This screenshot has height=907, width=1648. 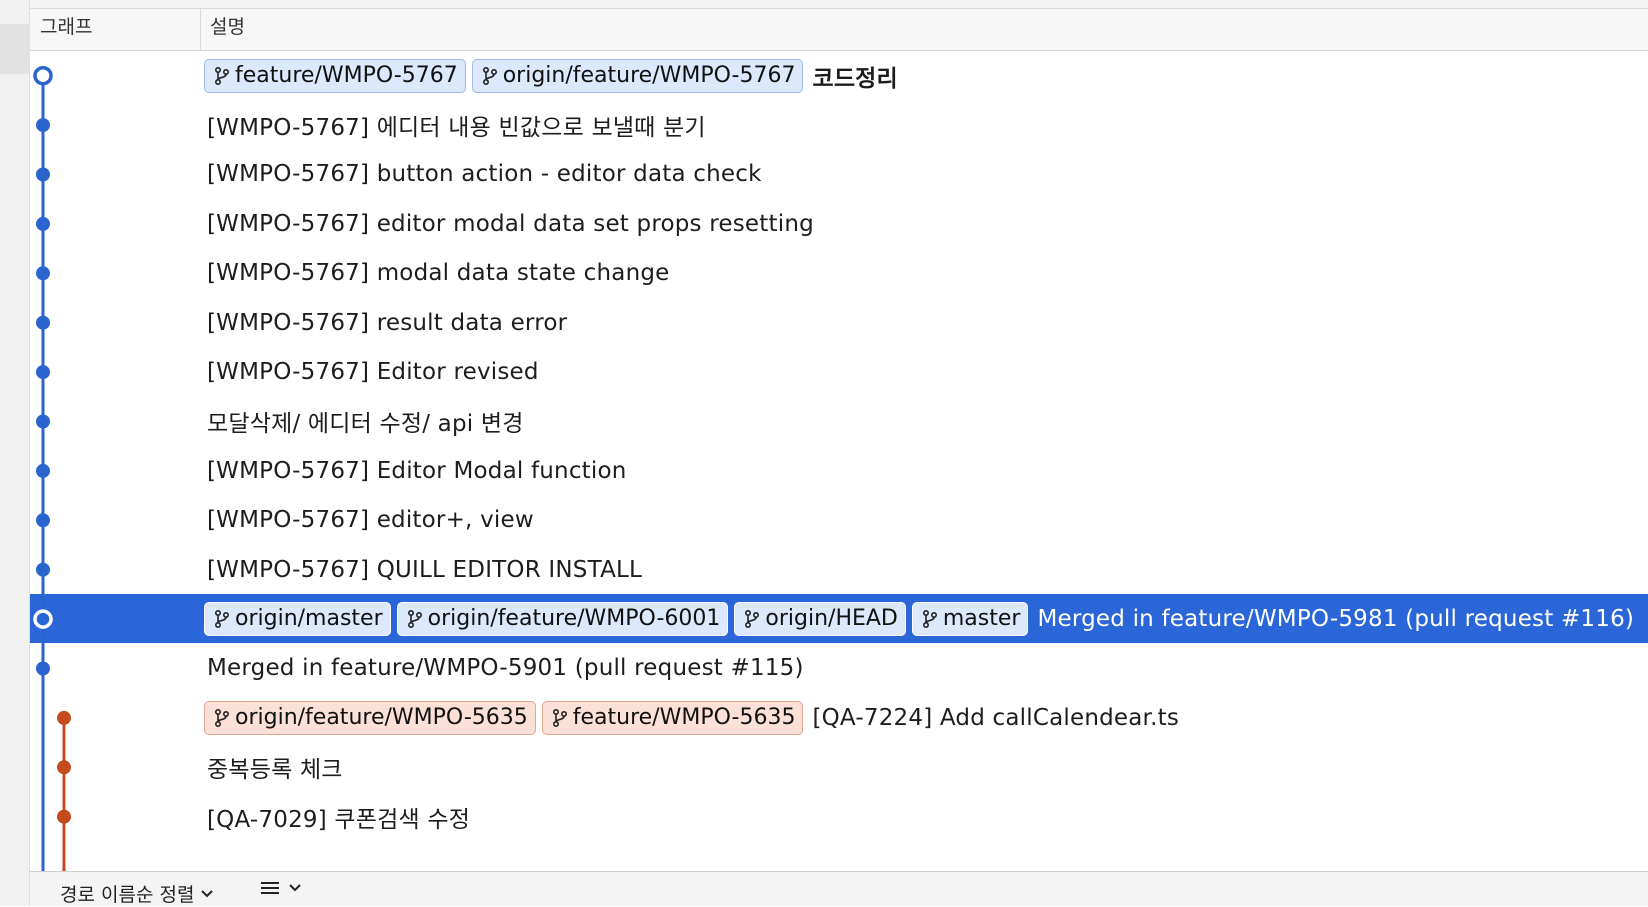 What do you see at coordinates (839, 421) in the screenshot?
I see `commit-row: 모달삭제/ 에디터 수정/ api 변경` at bounding box center [839, 421].